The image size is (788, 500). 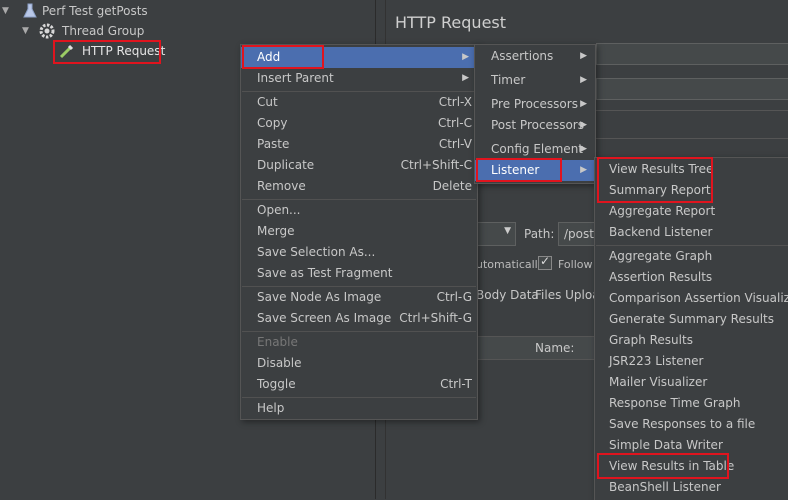 What do you see at coordinates (691, 256) in the screenshot?
I see `menu-item-aggregate-graph: Aggregate Graph` at bounding box center [691, 256].